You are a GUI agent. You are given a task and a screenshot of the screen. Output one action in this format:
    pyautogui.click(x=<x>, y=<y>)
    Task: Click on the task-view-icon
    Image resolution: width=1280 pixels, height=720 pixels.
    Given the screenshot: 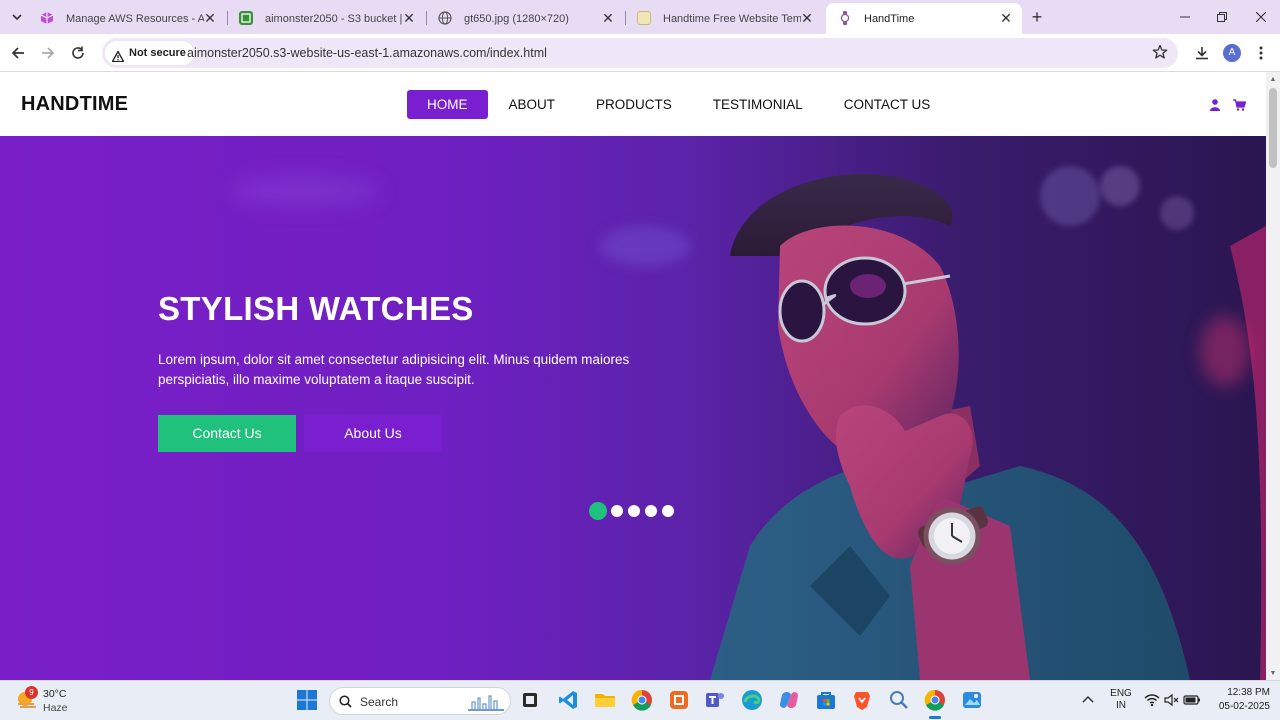 What is the action you would take?
    pyautogui.click(x=530, y=700)
    